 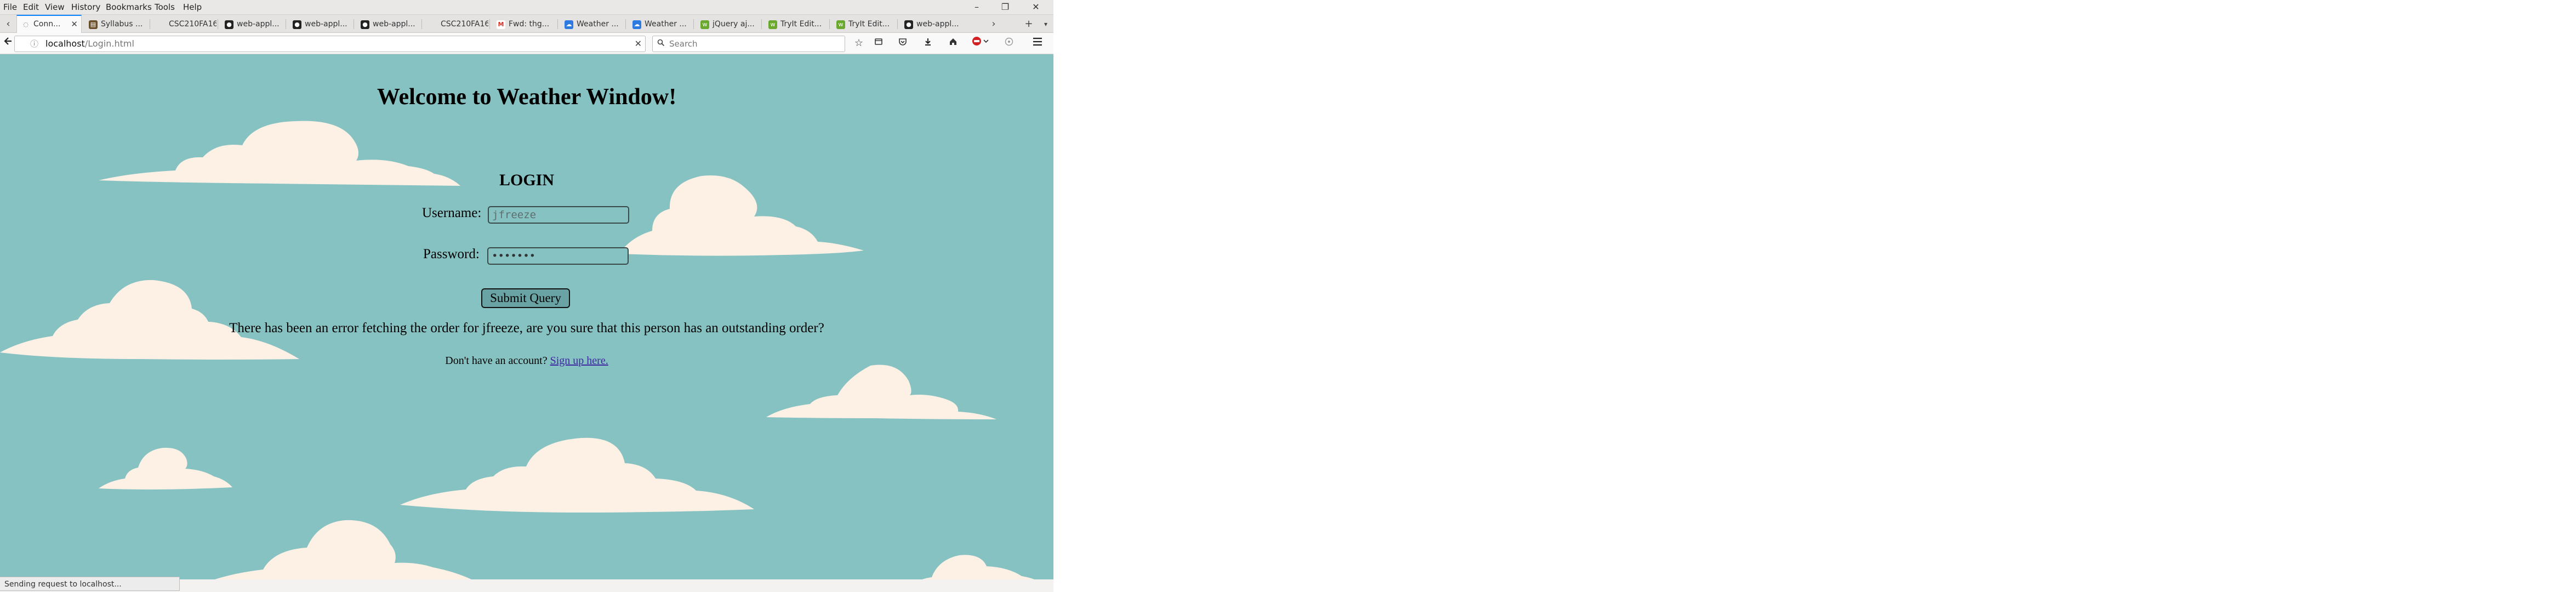 I want to click on menu-history: History, so click(x=85, y=7).